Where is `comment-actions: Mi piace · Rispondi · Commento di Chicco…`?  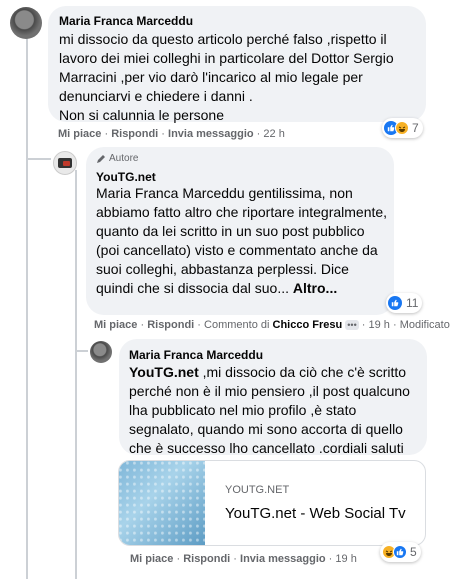 comment-actions: Mi piace · Rispondi · Commento di Chicco… is located at coordinates (272, 325).